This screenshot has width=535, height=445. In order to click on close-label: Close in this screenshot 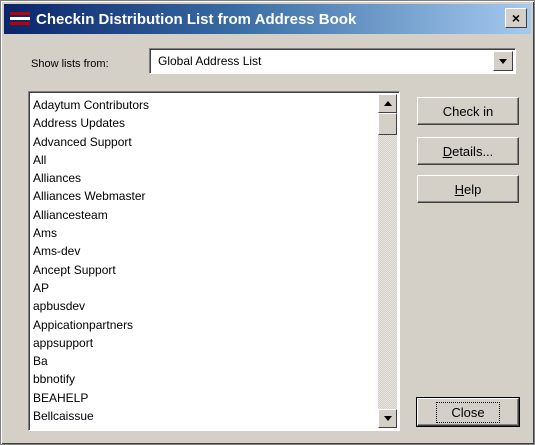, I will do `click(468, 412)`.